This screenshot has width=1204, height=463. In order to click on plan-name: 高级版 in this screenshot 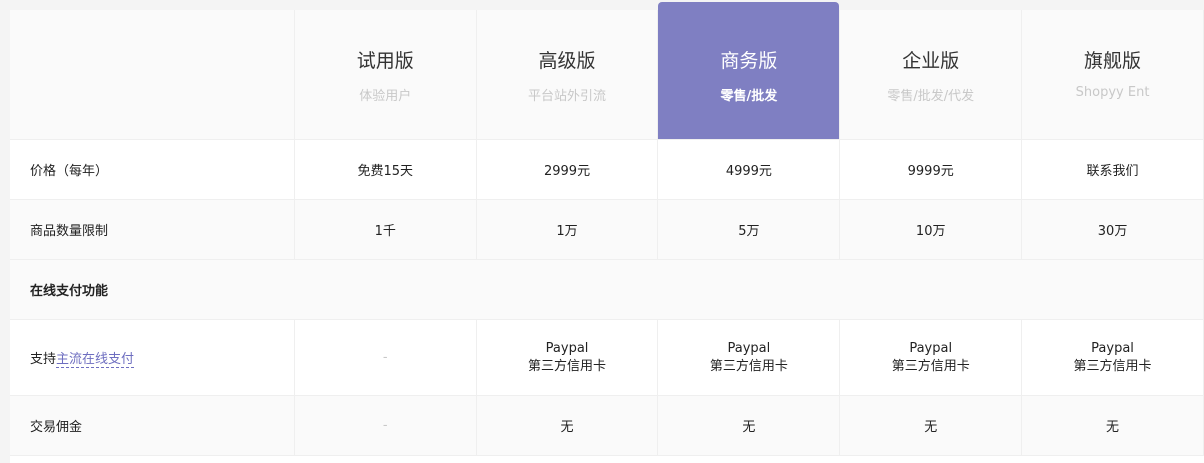, I will do `click(567, 61)`.